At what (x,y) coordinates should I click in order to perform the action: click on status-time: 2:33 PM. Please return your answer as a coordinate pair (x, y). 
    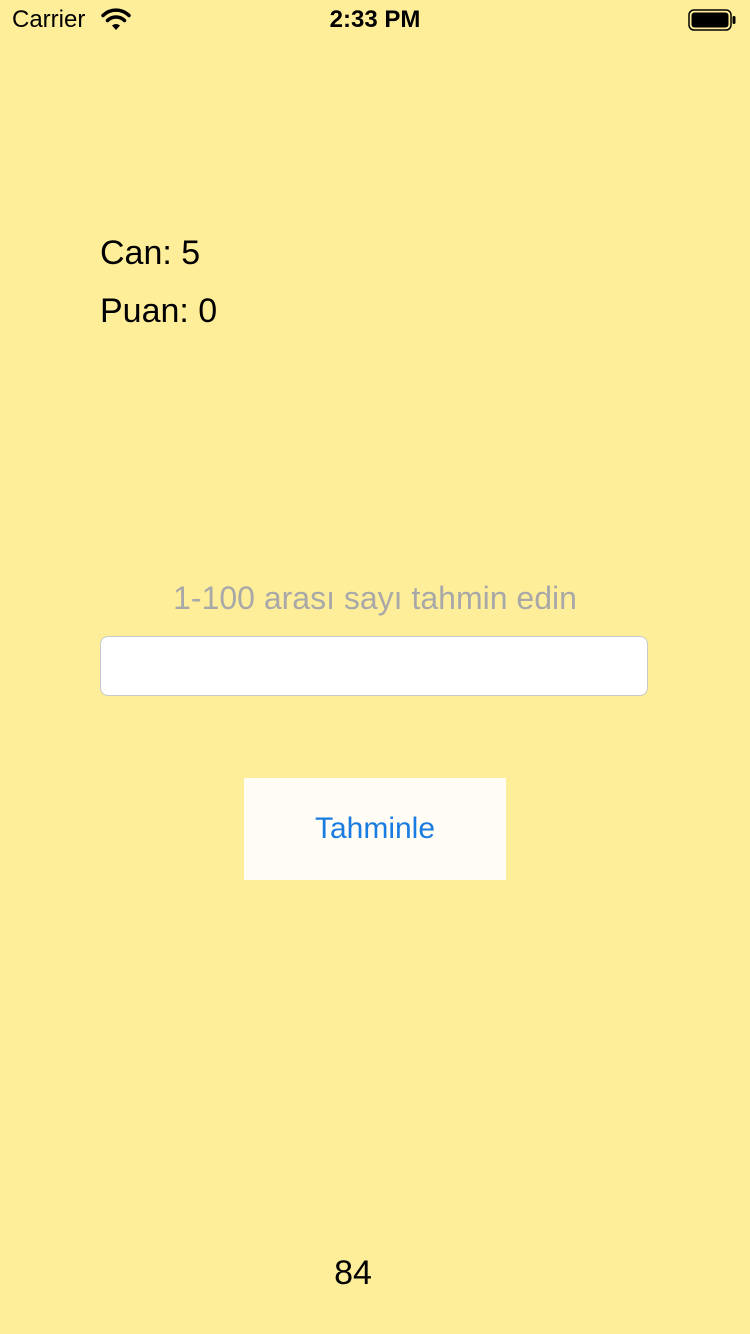
    Looking at the image, I should click on (375, 19).